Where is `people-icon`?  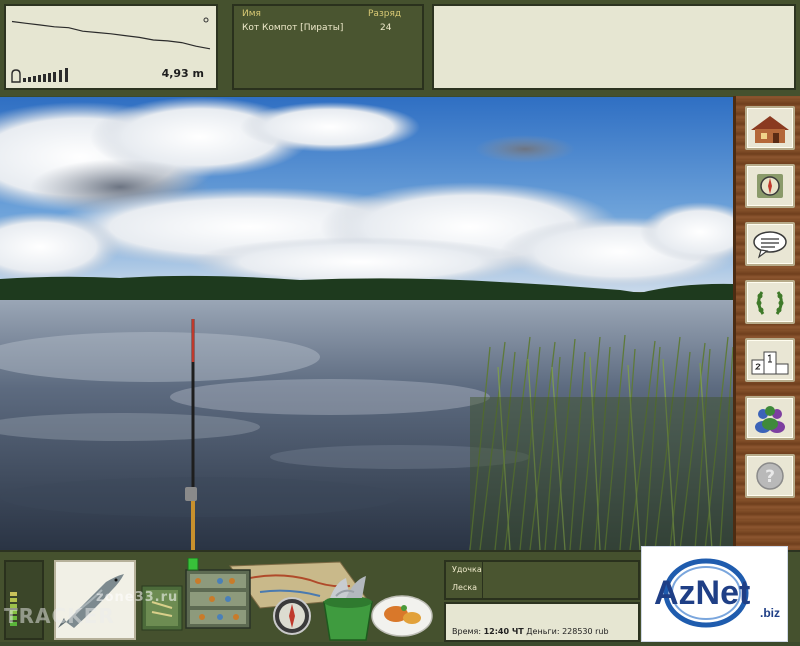 people-icon is located at coordinates (770, 419).